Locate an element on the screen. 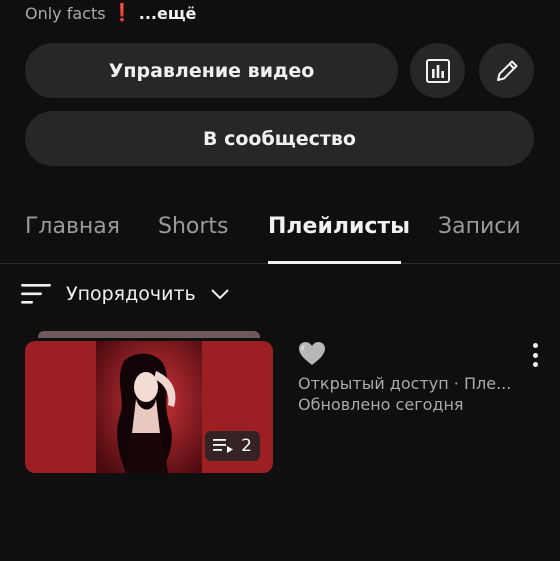 Image resolution: width=560 pixels, height=561 pixels. manage-video-button: Управление видео is located at coordinates (211, 70).